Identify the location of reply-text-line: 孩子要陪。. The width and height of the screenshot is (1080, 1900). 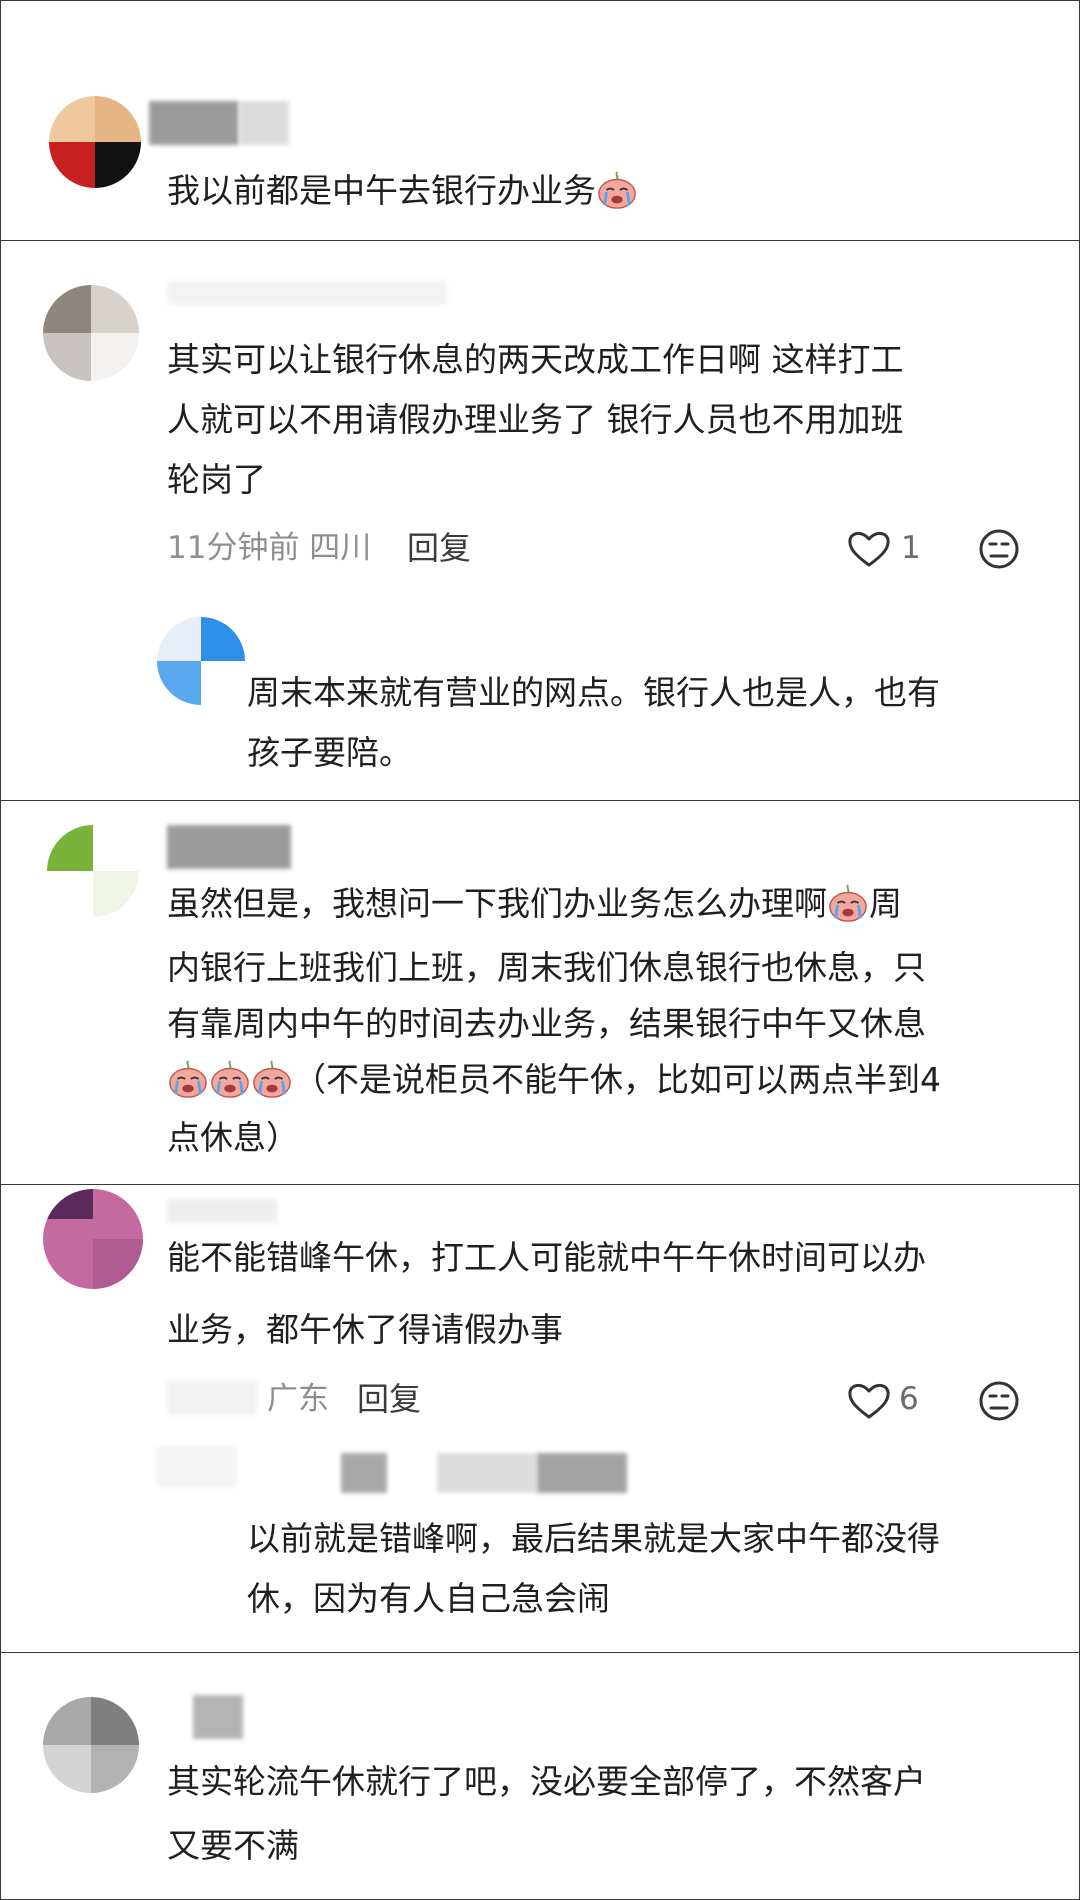
(329, 752).